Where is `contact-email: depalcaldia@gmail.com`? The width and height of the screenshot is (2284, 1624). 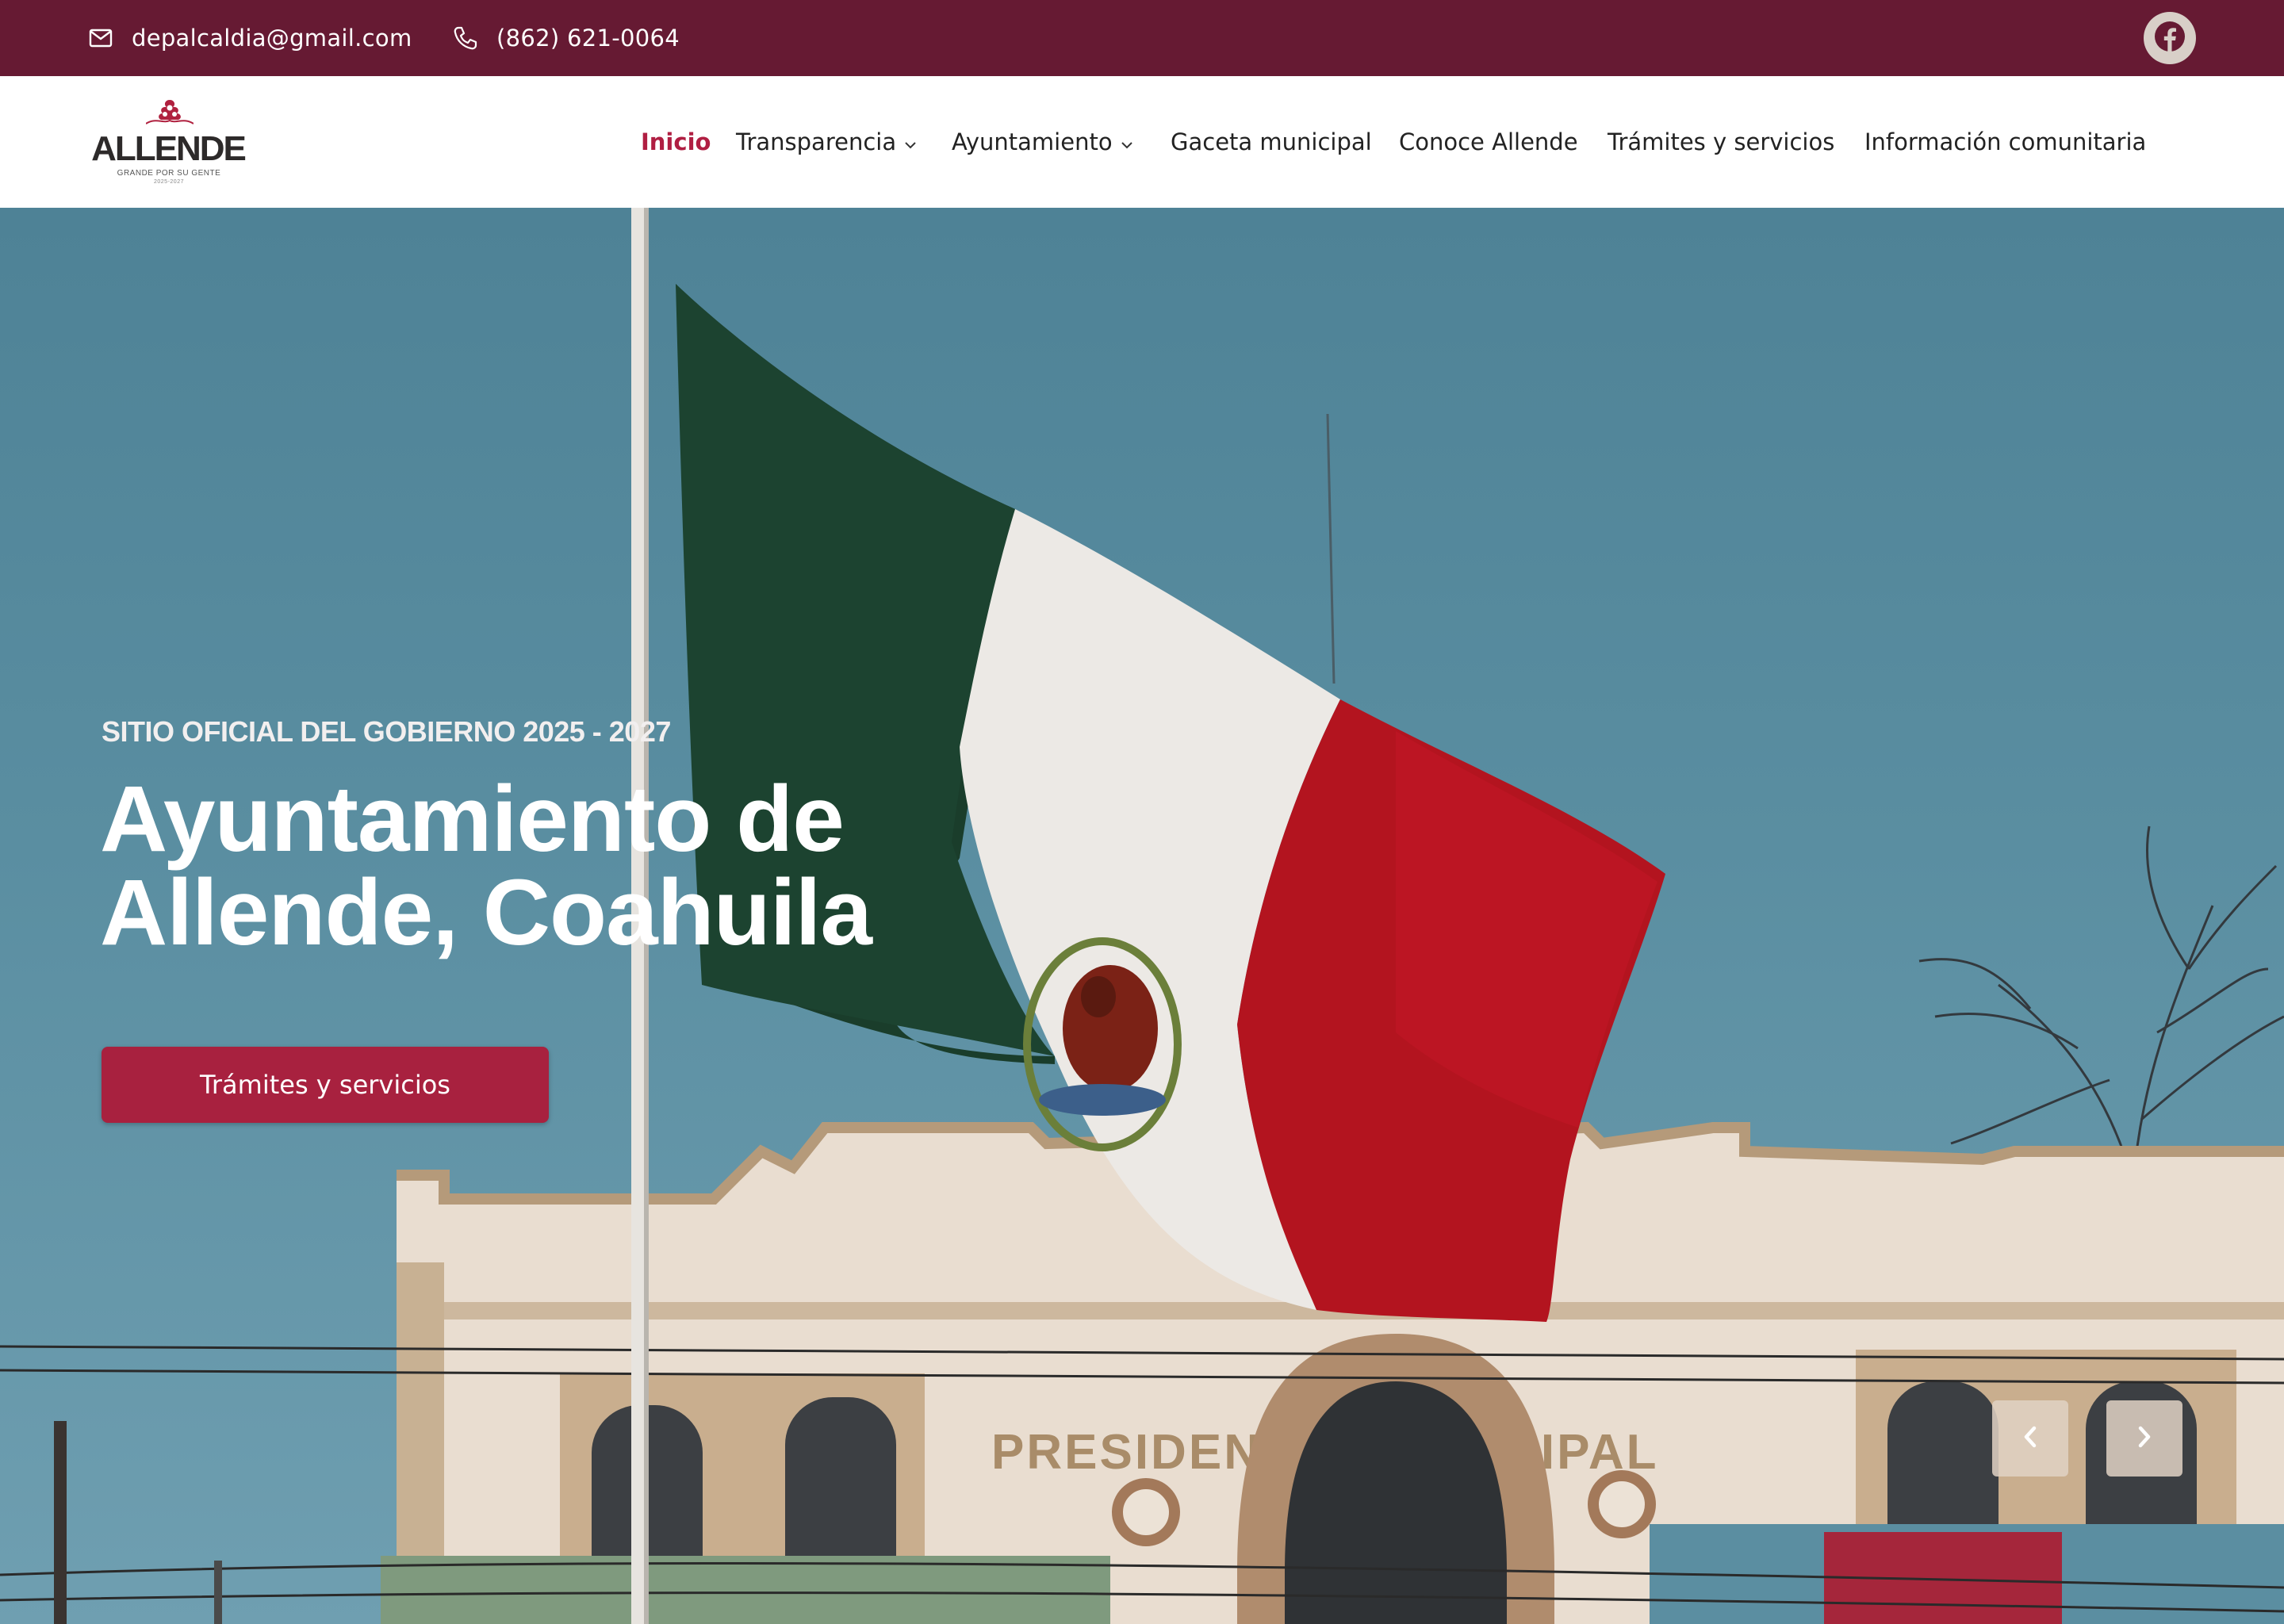 contact-email: depalcaldia@gmail.com is located at coordinates (250, 38).